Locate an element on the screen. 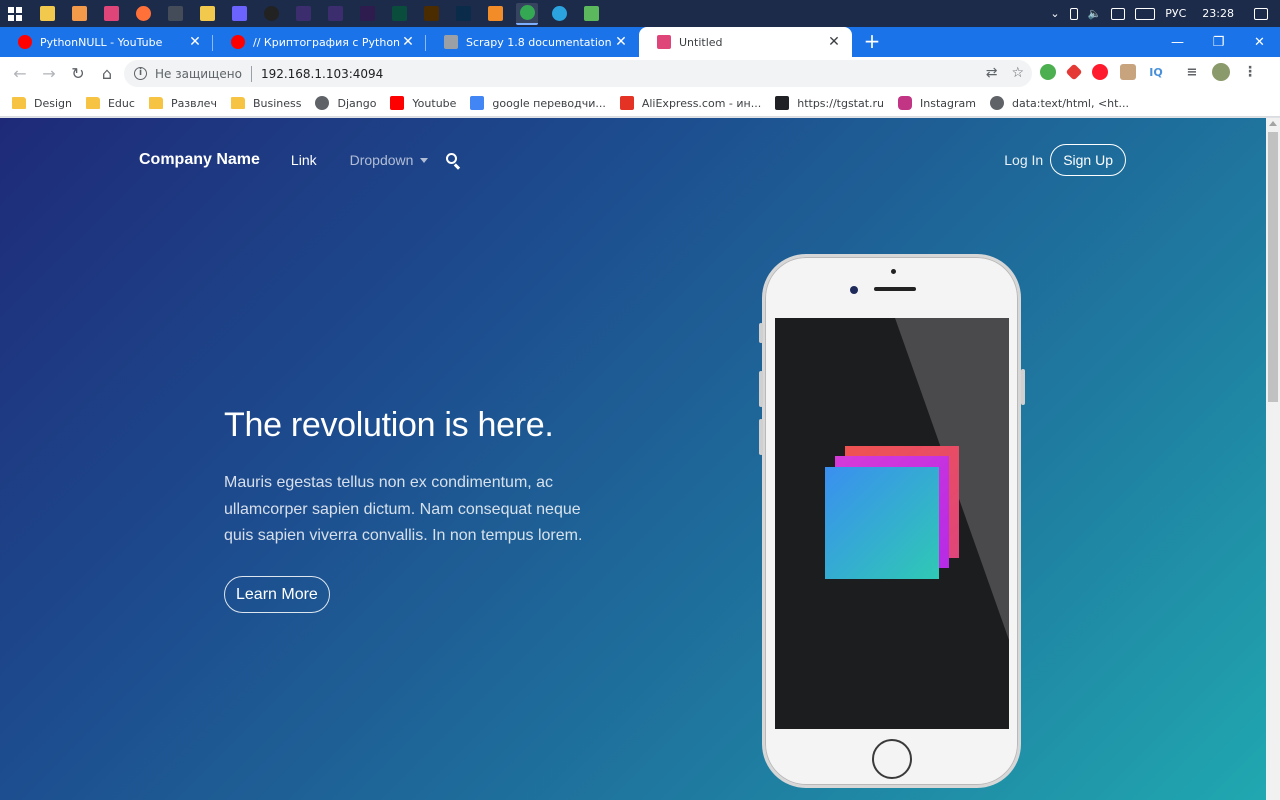 The image size is (1280, 800). hero-title: The revolution is here. is located at coordinates (389, 425).